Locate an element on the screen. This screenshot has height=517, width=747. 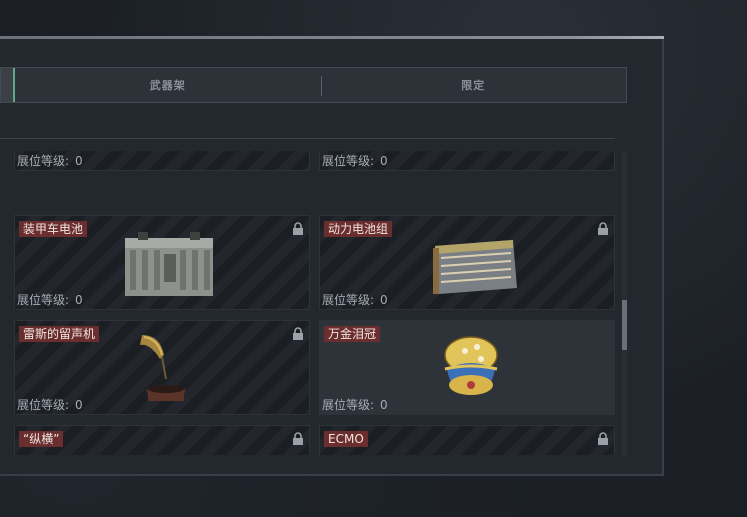
collection-card-battery-pack: 动力电池组 展位等级: 0 is located at coordinates (467, 262).